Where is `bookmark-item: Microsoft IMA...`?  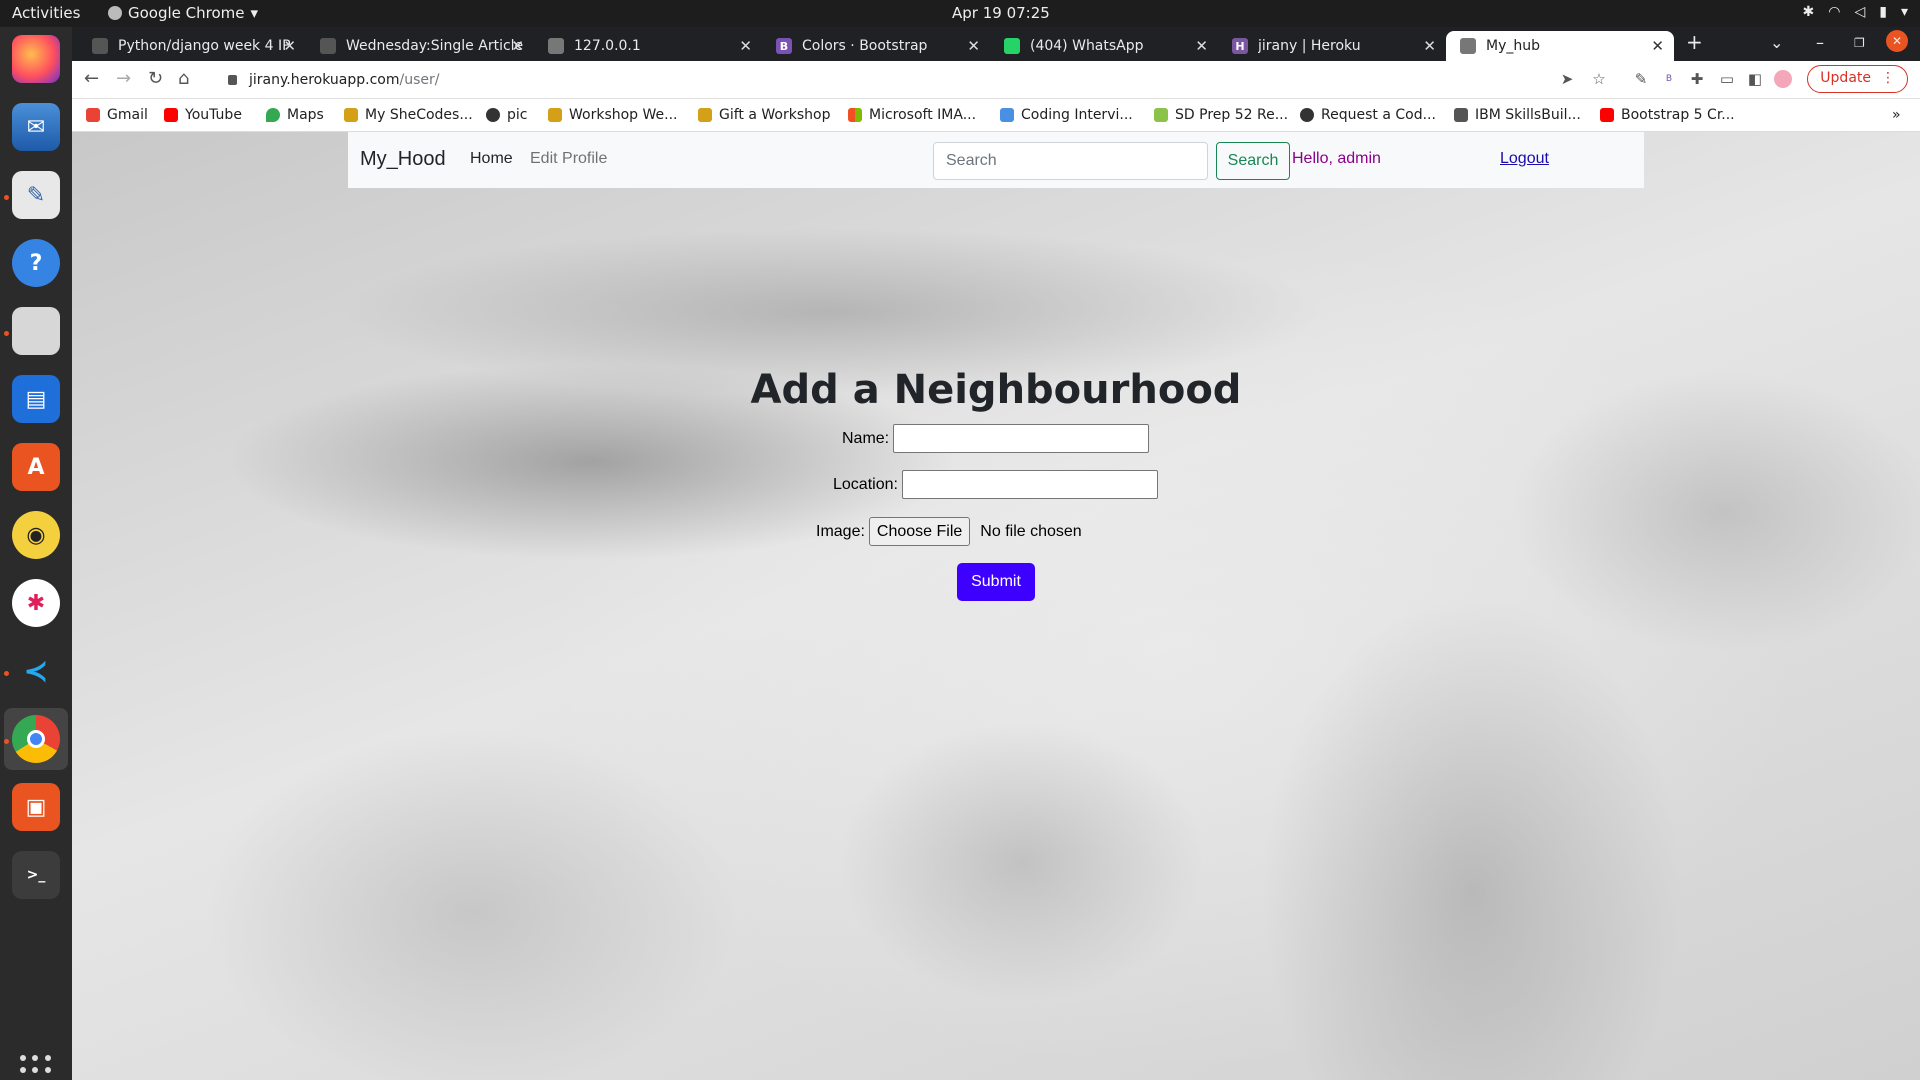
bookmark-item: Microsoft IMA... is located at coordinates (912, 115).